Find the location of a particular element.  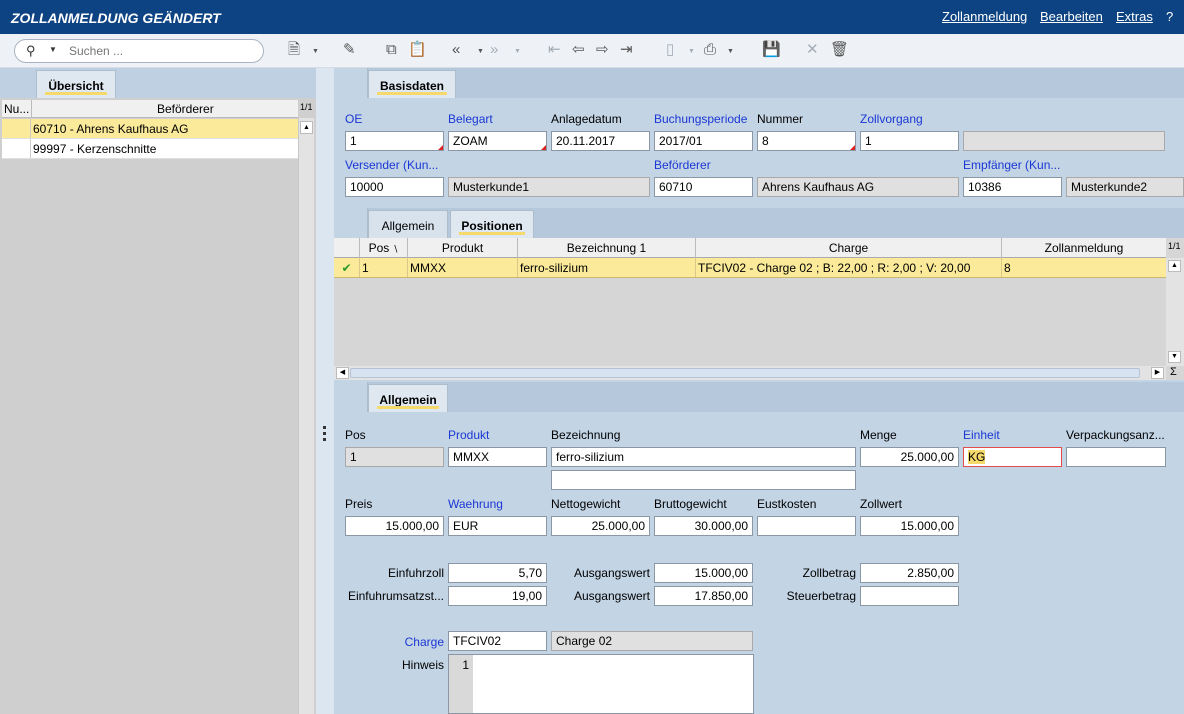

copy-icon: ⧉ is located at coordinates (391, 50).